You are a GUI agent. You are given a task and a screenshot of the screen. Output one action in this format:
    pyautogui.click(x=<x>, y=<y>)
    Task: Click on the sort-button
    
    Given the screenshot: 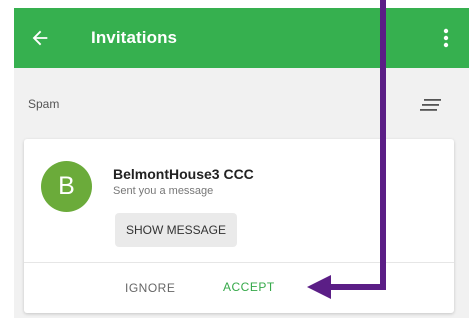 What is the action you would take?
    pyautogui.click(x=430, y=105)
    